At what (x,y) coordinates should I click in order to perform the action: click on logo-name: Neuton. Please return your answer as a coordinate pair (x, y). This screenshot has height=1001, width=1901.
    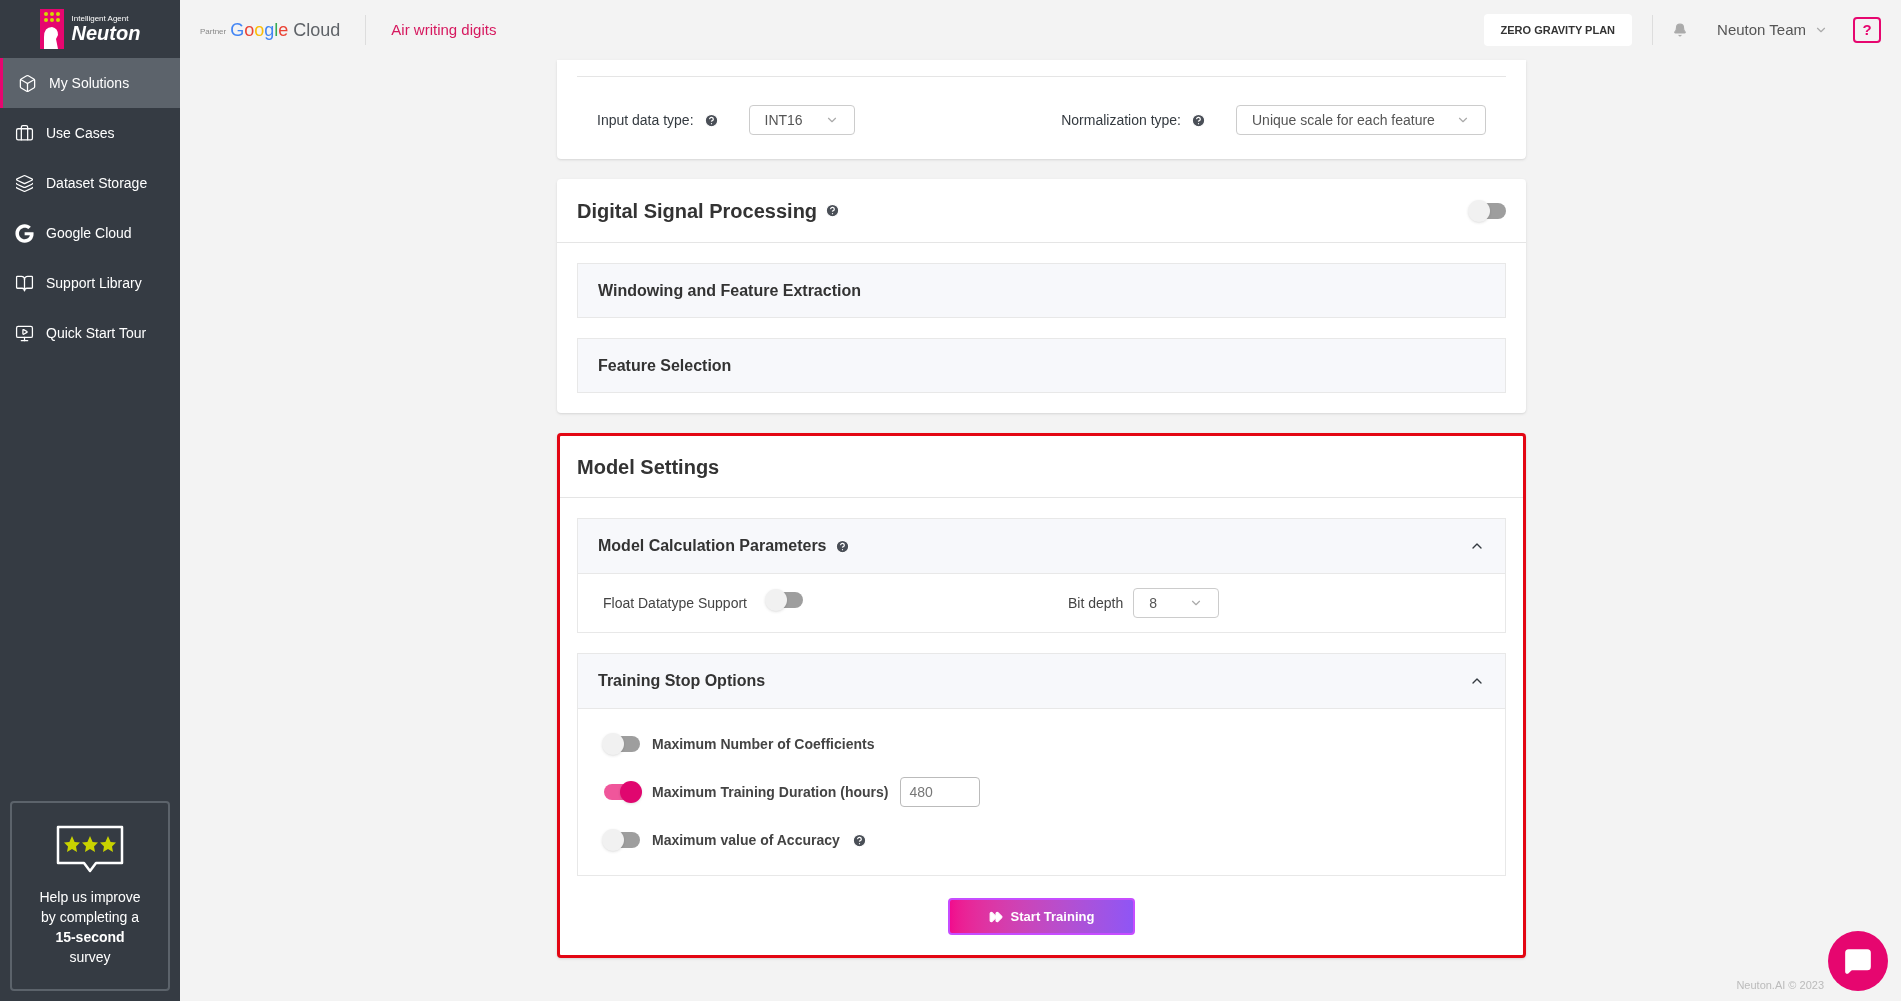
    Looking at the image, I should click on (106, 33).